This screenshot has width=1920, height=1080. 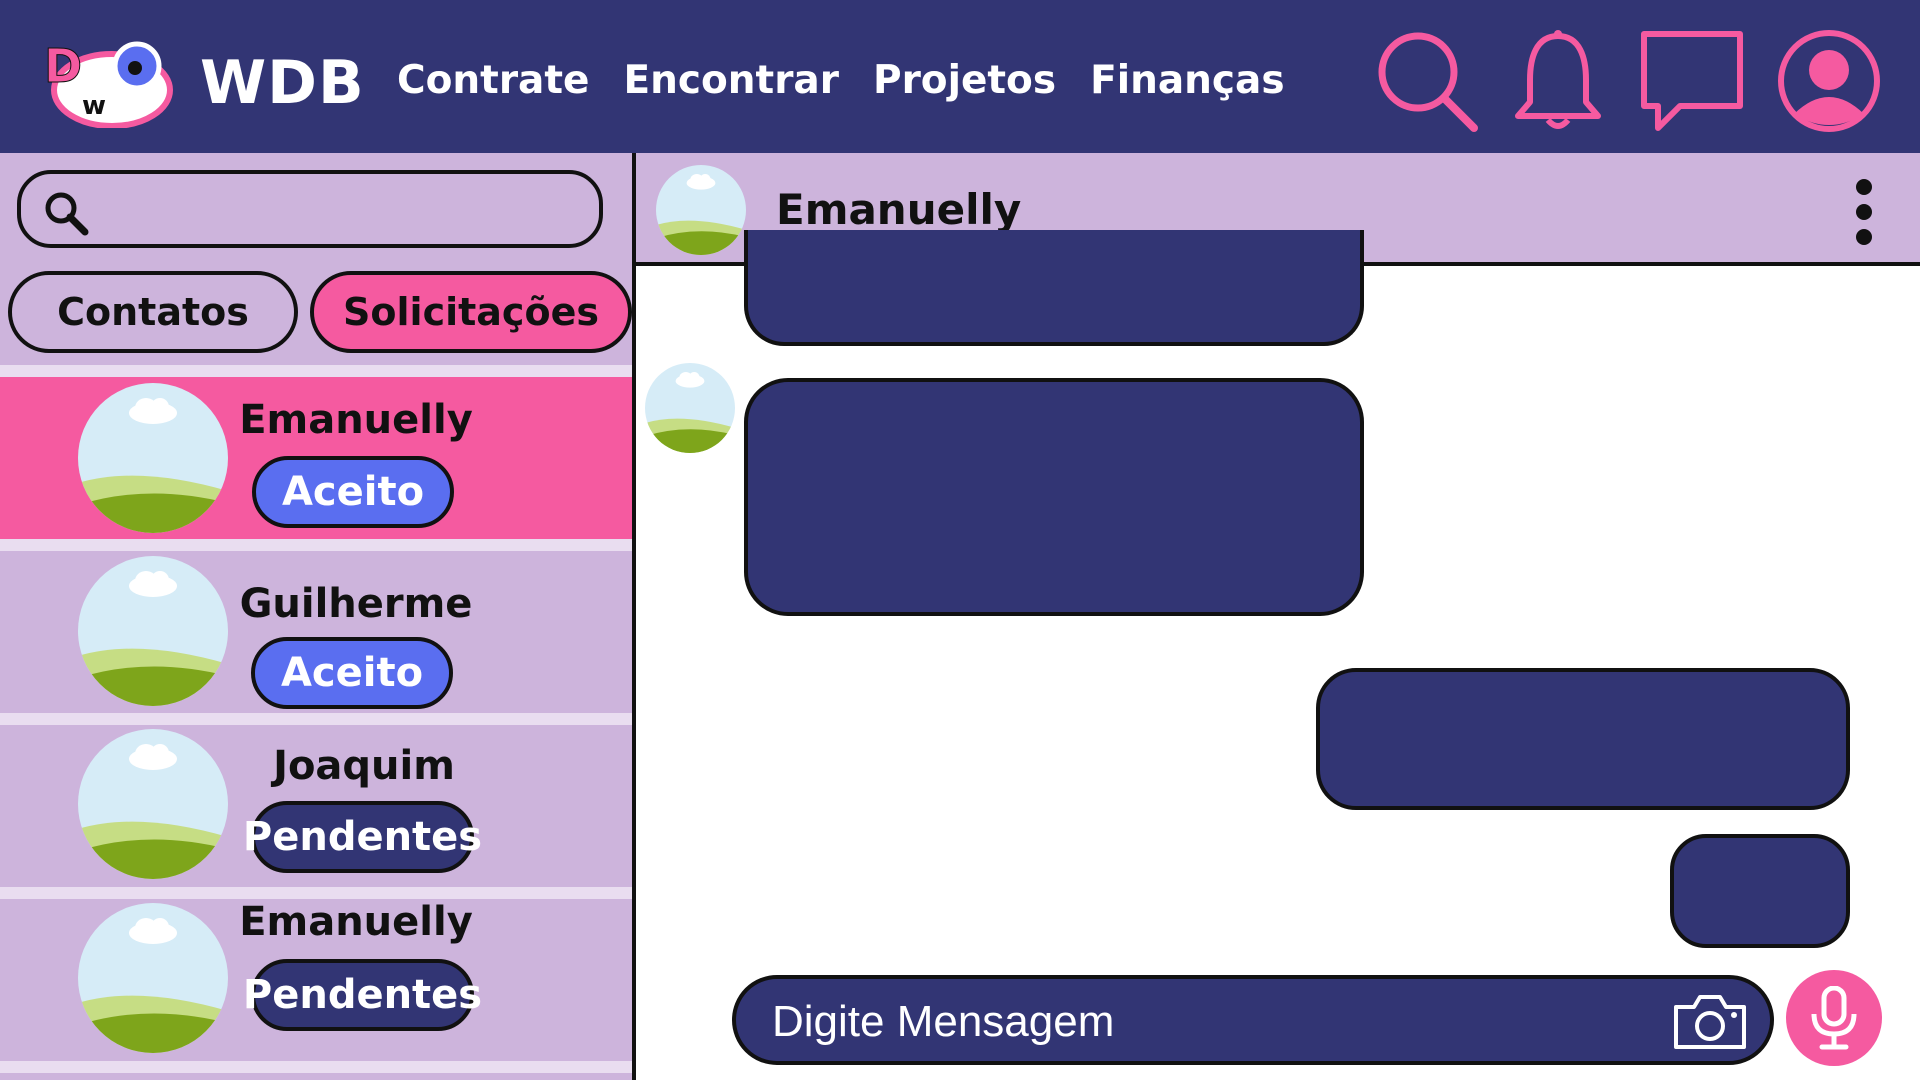 I want to click on chat-contact-name: Emanuelly, so click(x=899, y=209).